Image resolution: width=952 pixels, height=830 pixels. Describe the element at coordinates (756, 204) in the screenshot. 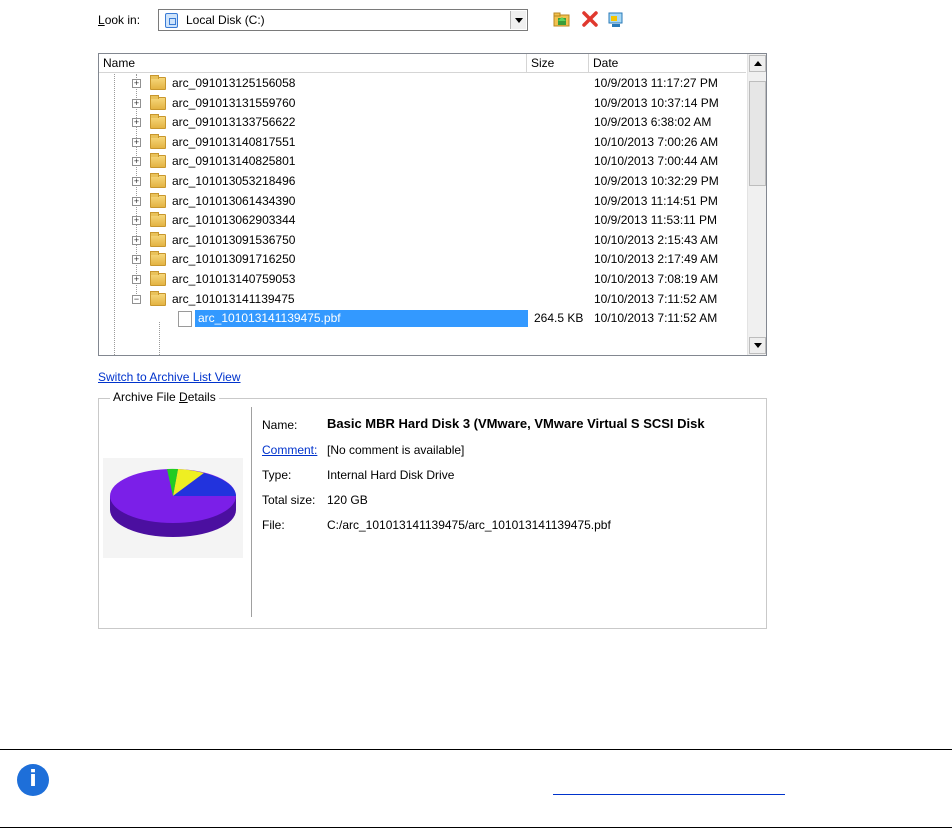

I see `vertical-scrollbar` at that location.